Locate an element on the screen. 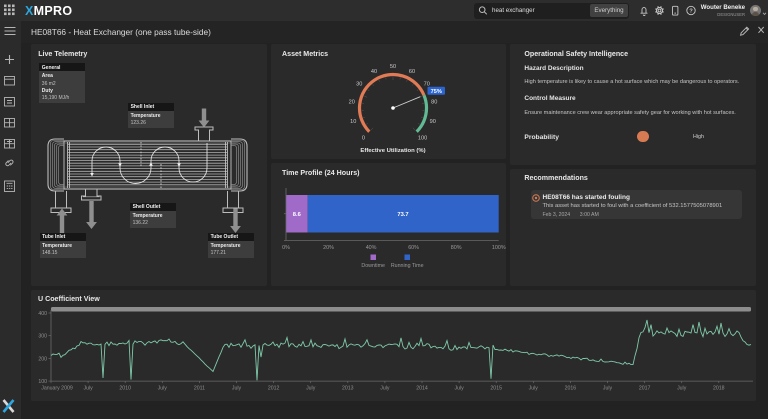 The height and width of the screenshot is (419, 768). svg-text: 60 is located at coordinates (412, 72).